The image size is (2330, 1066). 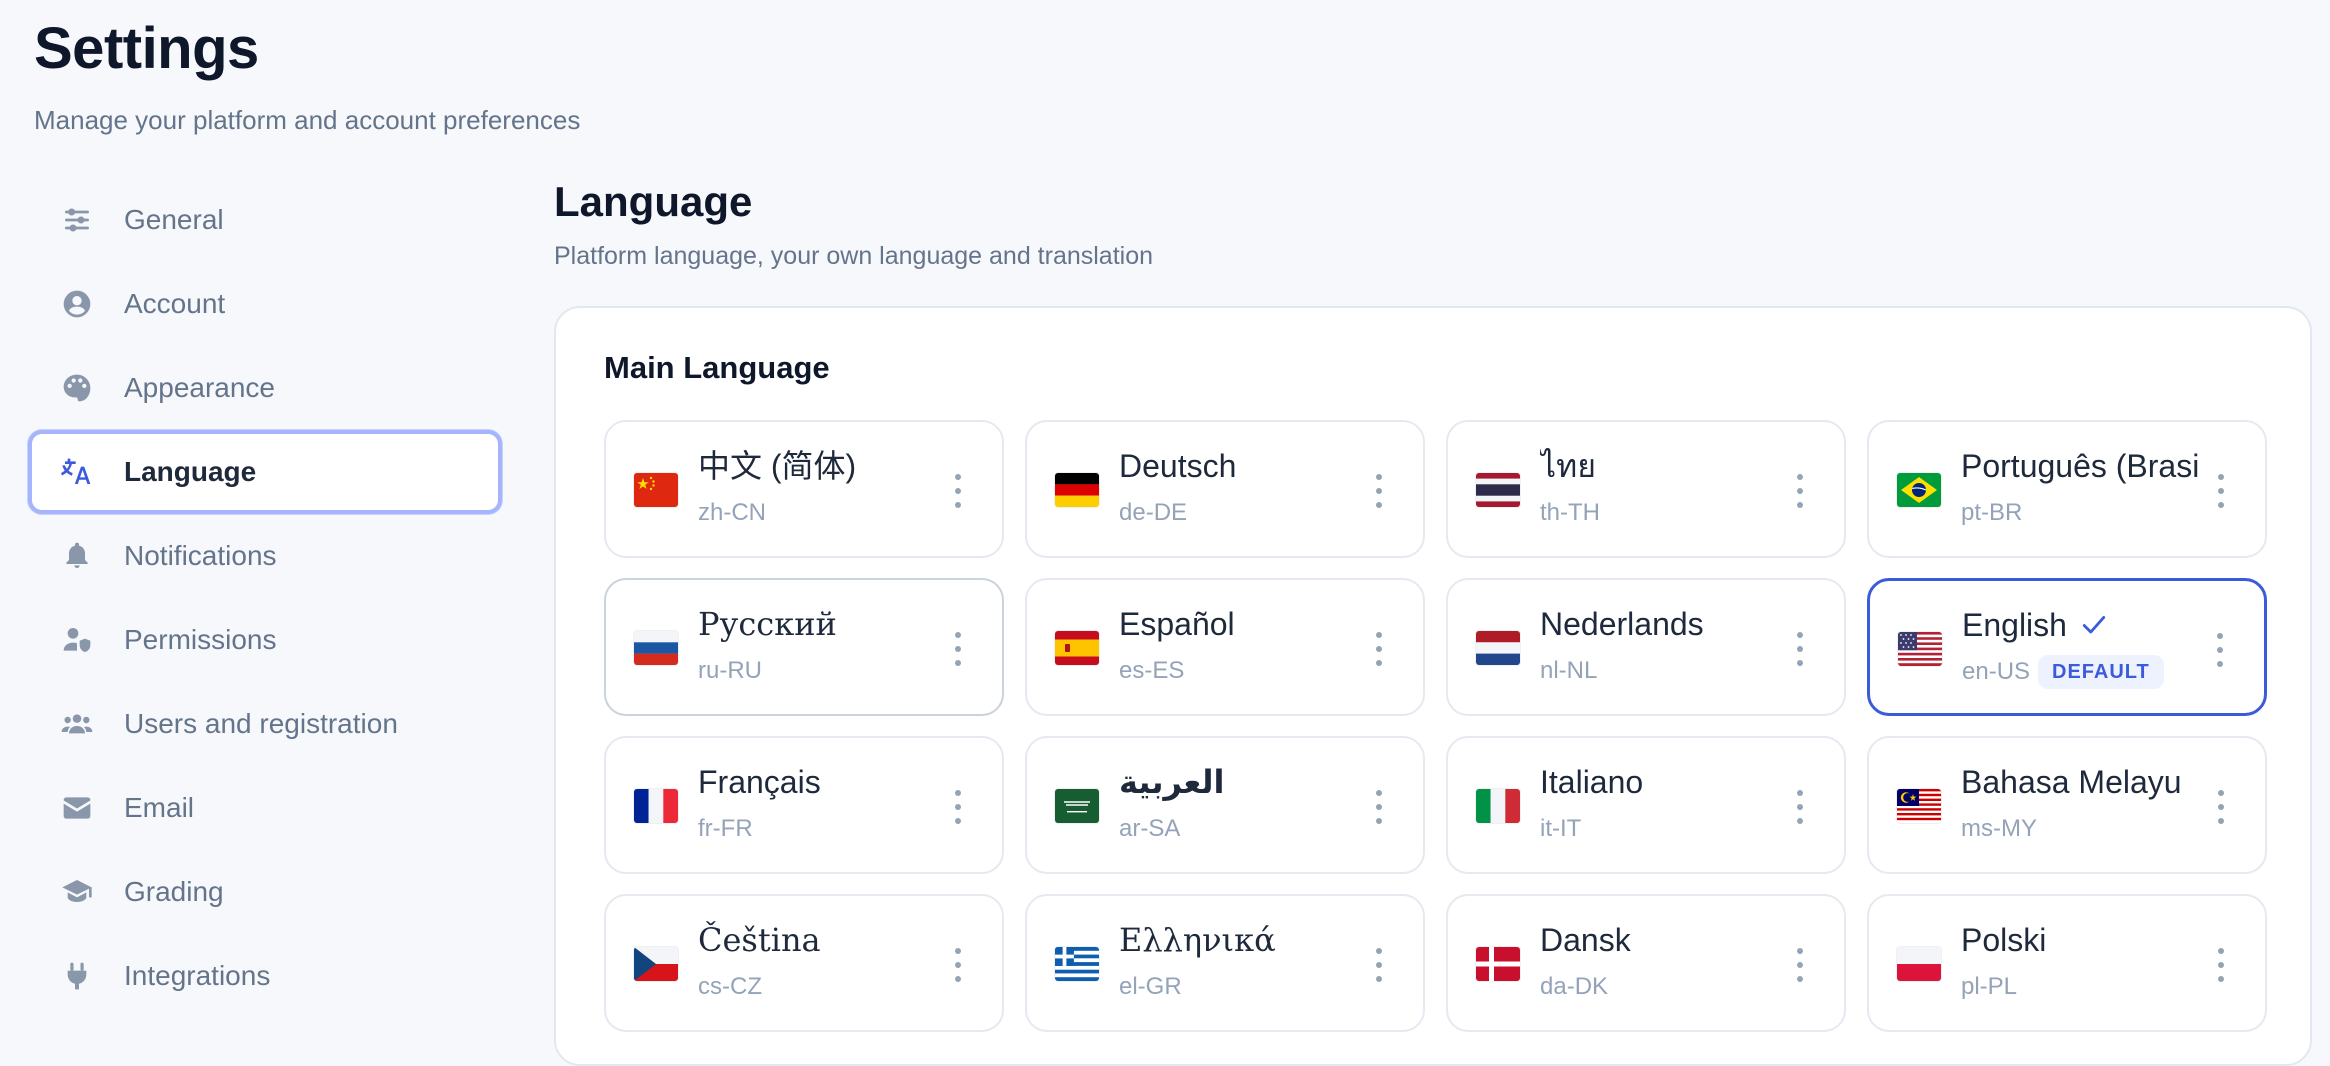 What do you see at coordinates (759, 782) in the screenshot?
I see `language-name: Français` at bounding box center [759, 782].